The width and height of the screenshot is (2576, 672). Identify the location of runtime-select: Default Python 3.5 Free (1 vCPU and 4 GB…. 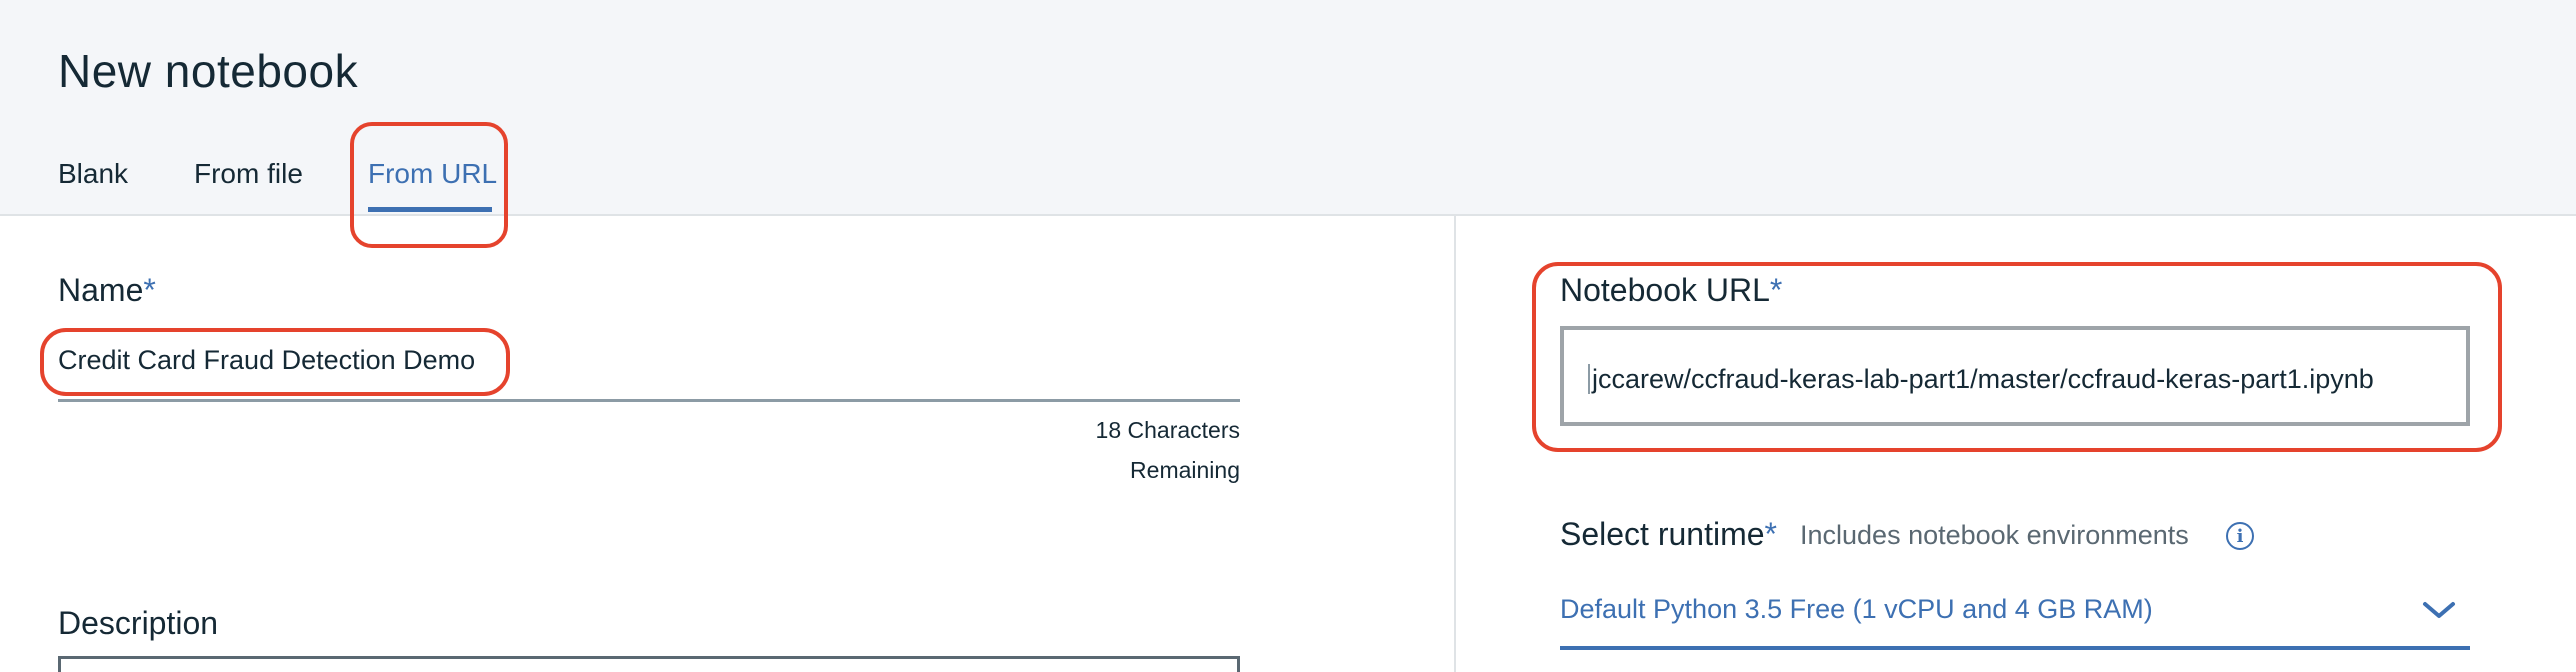
(2015, 619).